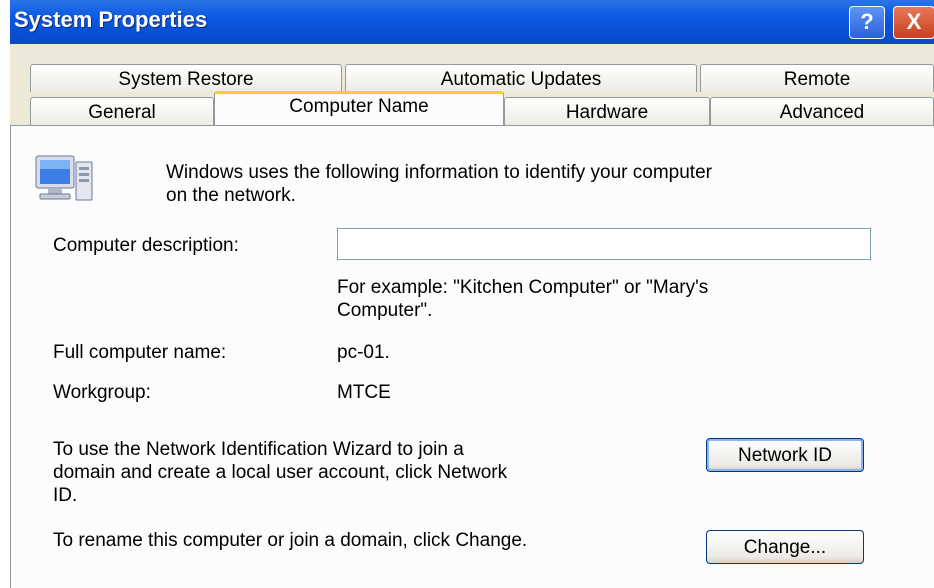 The width and height of the screenshot is (934, 588). I want to click on tab-system-restore: System Restore, so click(186, 78).